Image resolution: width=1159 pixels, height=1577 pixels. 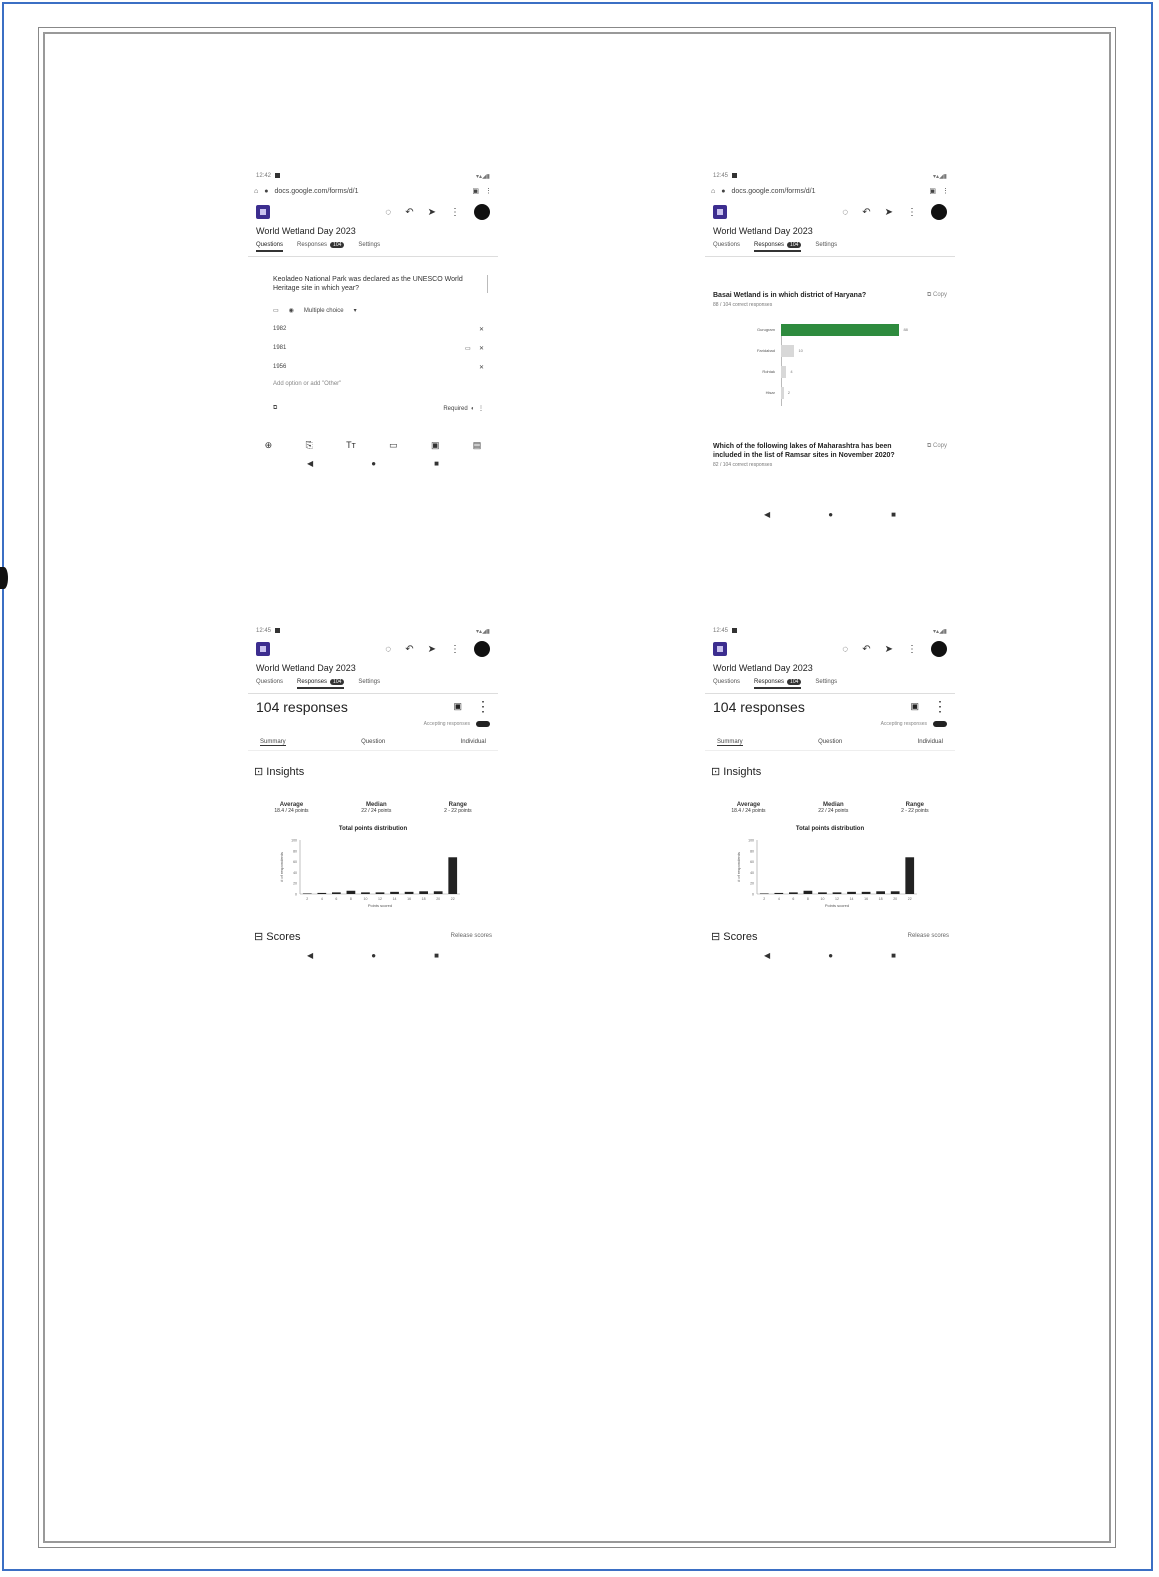 I want to click on chevron-down-icon: ▾, so click(x=355, y=310).